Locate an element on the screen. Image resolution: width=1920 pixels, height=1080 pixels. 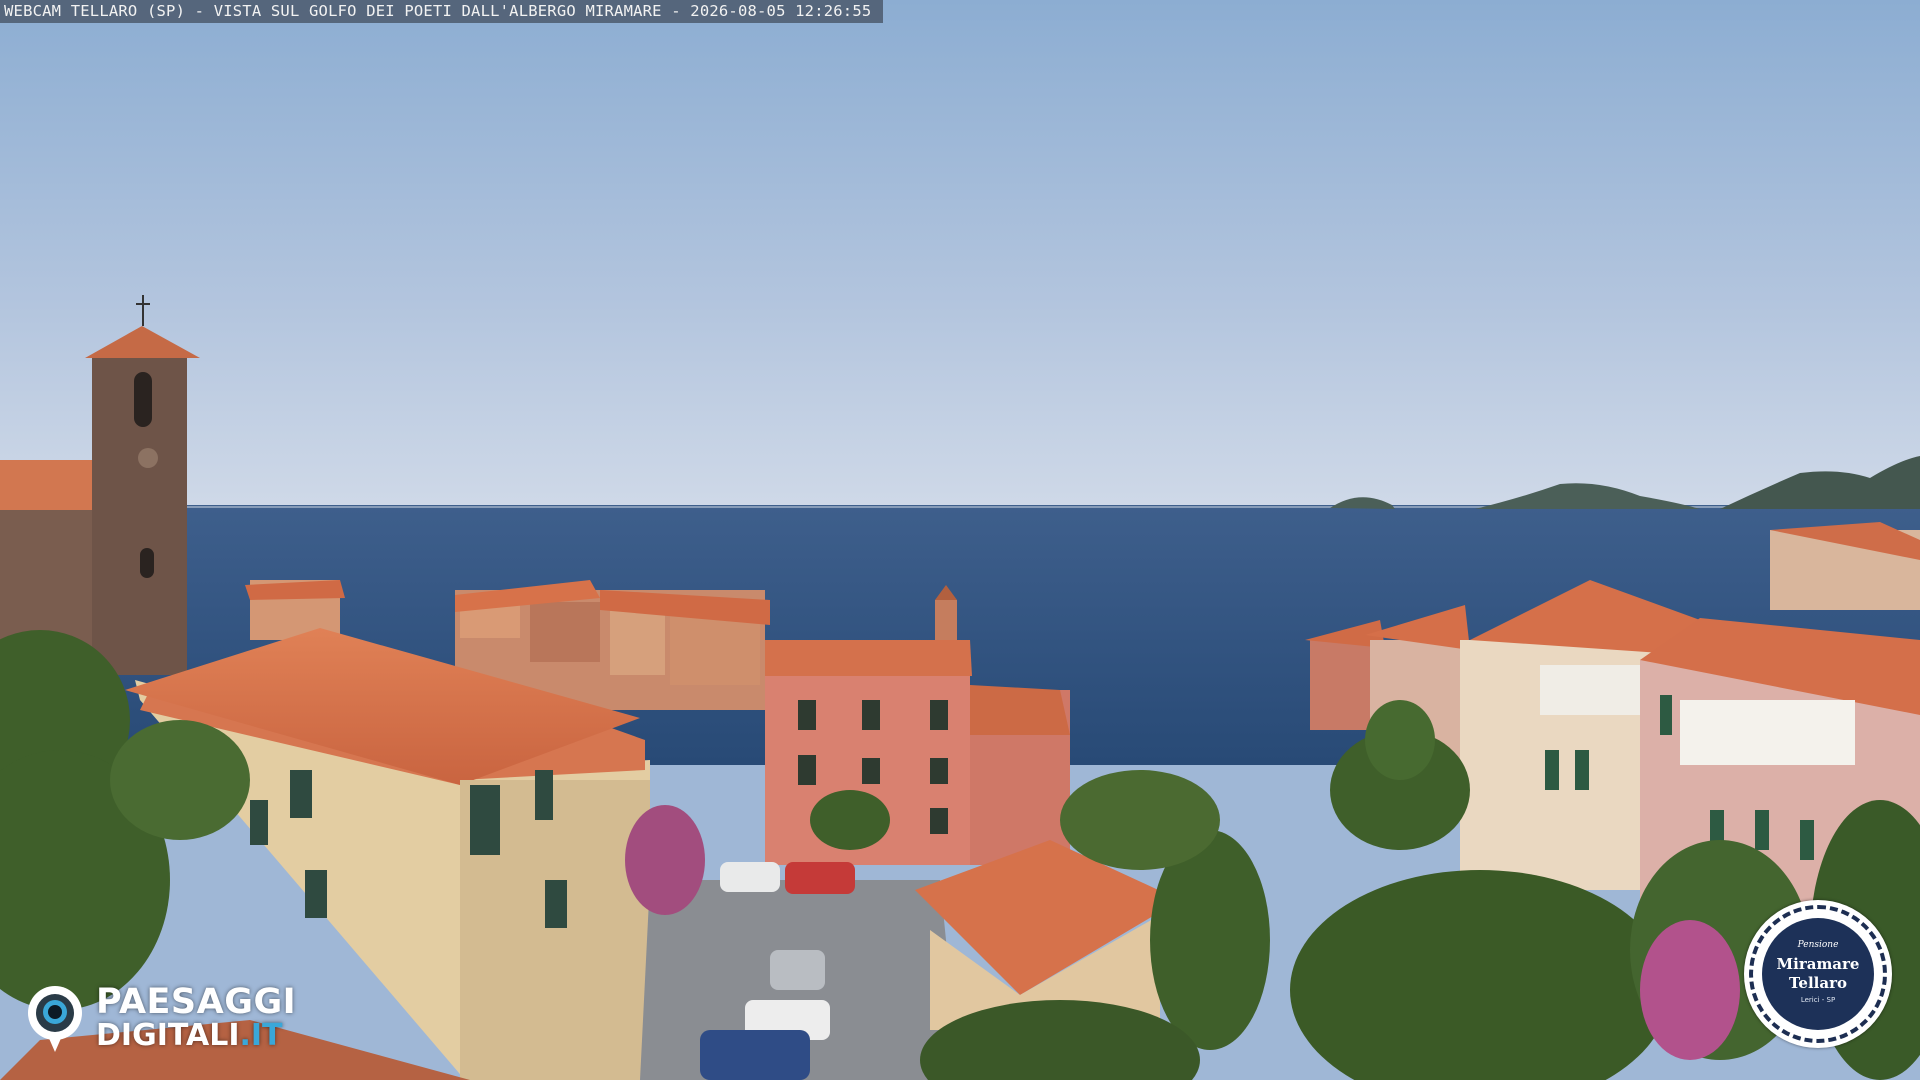
miramare-tellaro-badge: Pensione Miramare Tellaro Lerici - SP is located at coordinates (1818, 974).